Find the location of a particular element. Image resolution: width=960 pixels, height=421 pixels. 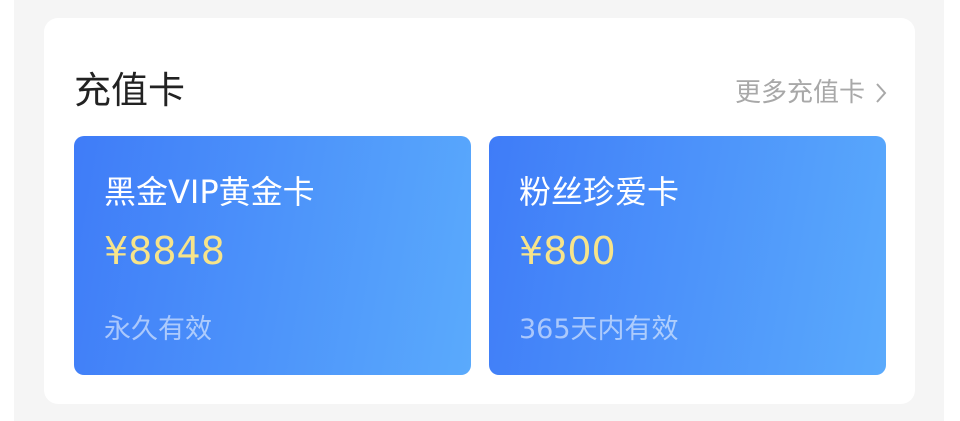

more-cards-label: 更多充值卡 is located at coordinates (799, 93).